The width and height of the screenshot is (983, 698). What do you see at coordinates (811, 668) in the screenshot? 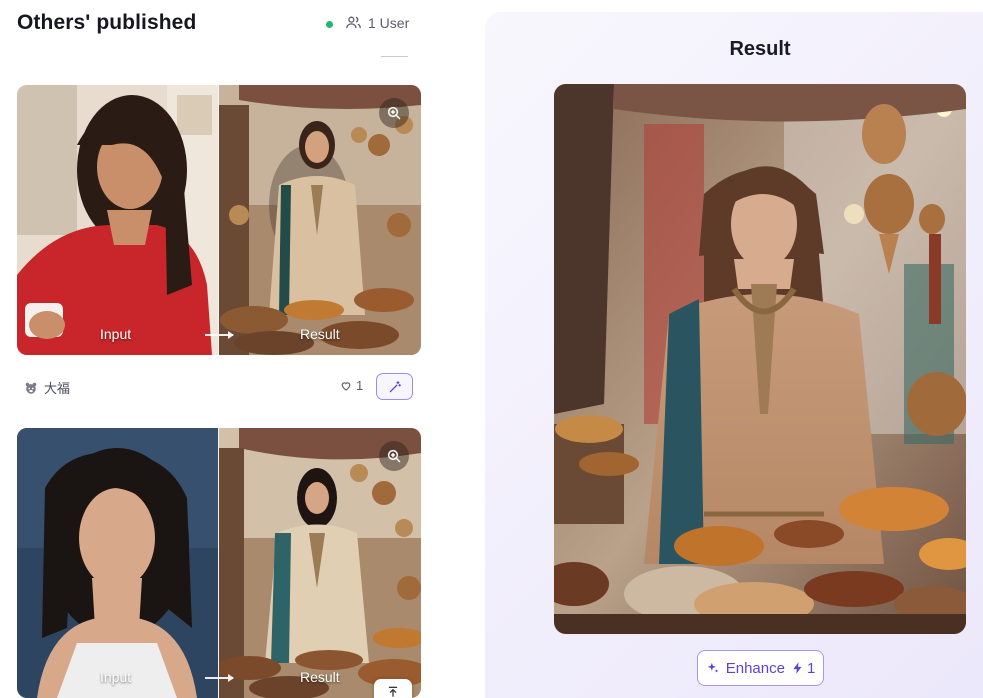
I see `enhance-cost-value: 1` at bounding box center [811, 668].